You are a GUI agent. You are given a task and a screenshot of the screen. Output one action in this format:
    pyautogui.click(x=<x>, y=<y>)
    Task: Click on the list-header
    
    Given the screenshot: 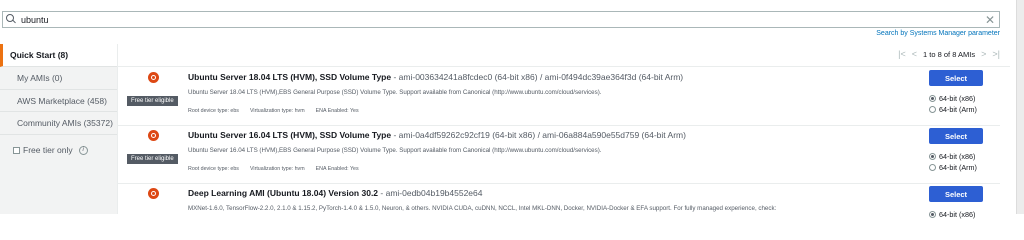 What is the action you would take?
    pyautogui.click(x=564, y=55)
    